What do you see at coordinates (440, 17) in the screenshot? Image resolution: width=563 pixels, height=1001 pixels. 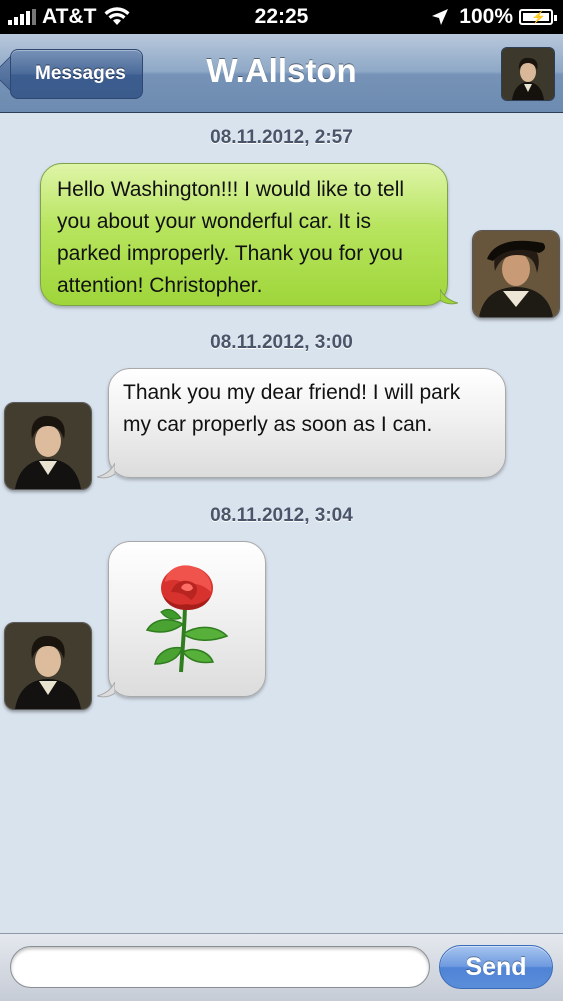 I see `location-arrow-icon` at bounding box center [440, 17].